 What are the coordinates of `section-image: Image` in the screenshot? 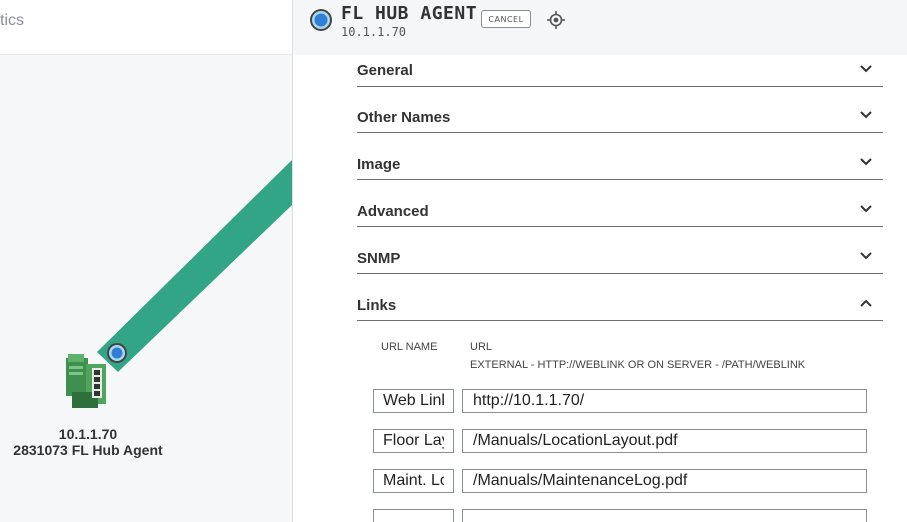 It's located at (620, 156).